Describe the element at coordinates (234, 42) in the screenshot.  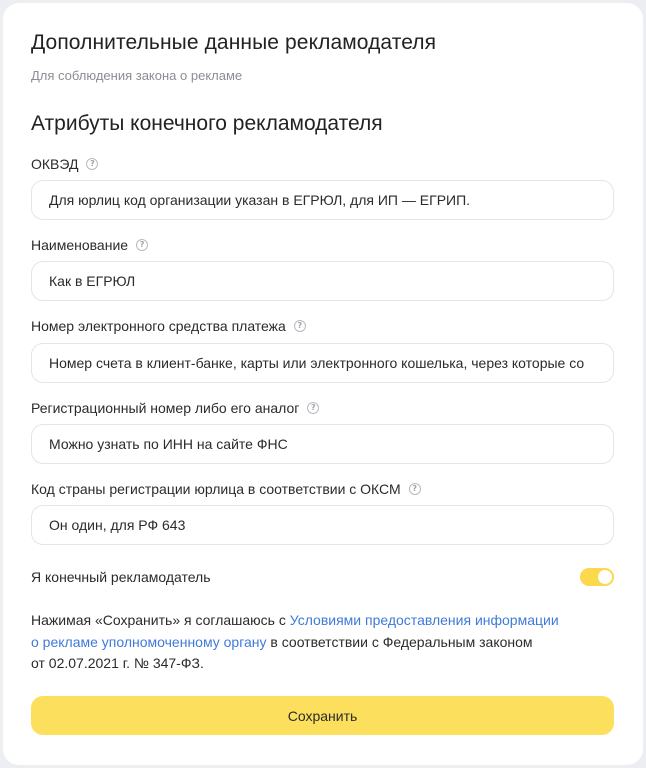
I see `page-title: Дополнительные данные рекламодателя` at that location.